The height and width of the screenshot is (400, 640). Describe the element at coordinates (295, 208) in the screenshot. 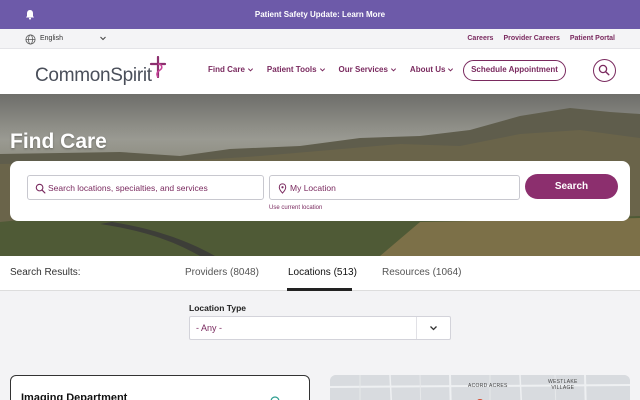

I see `use-current-location-link: Use current location` at that location.